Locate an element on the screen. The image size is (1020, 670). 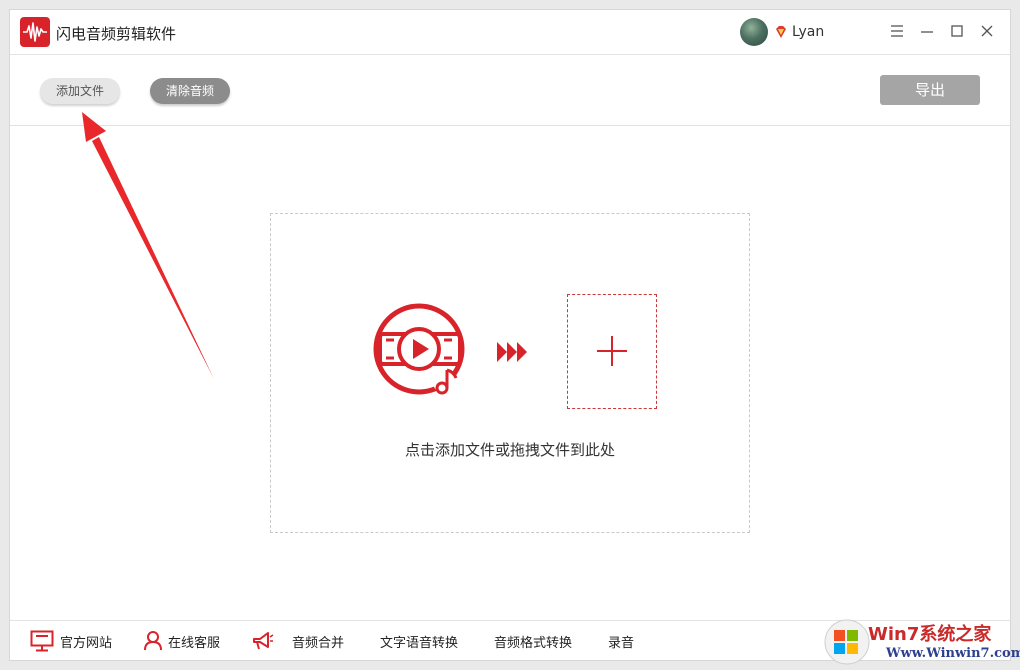
audio-format-convert-label: 音频格式转换 is located at coordinates (533, 643).